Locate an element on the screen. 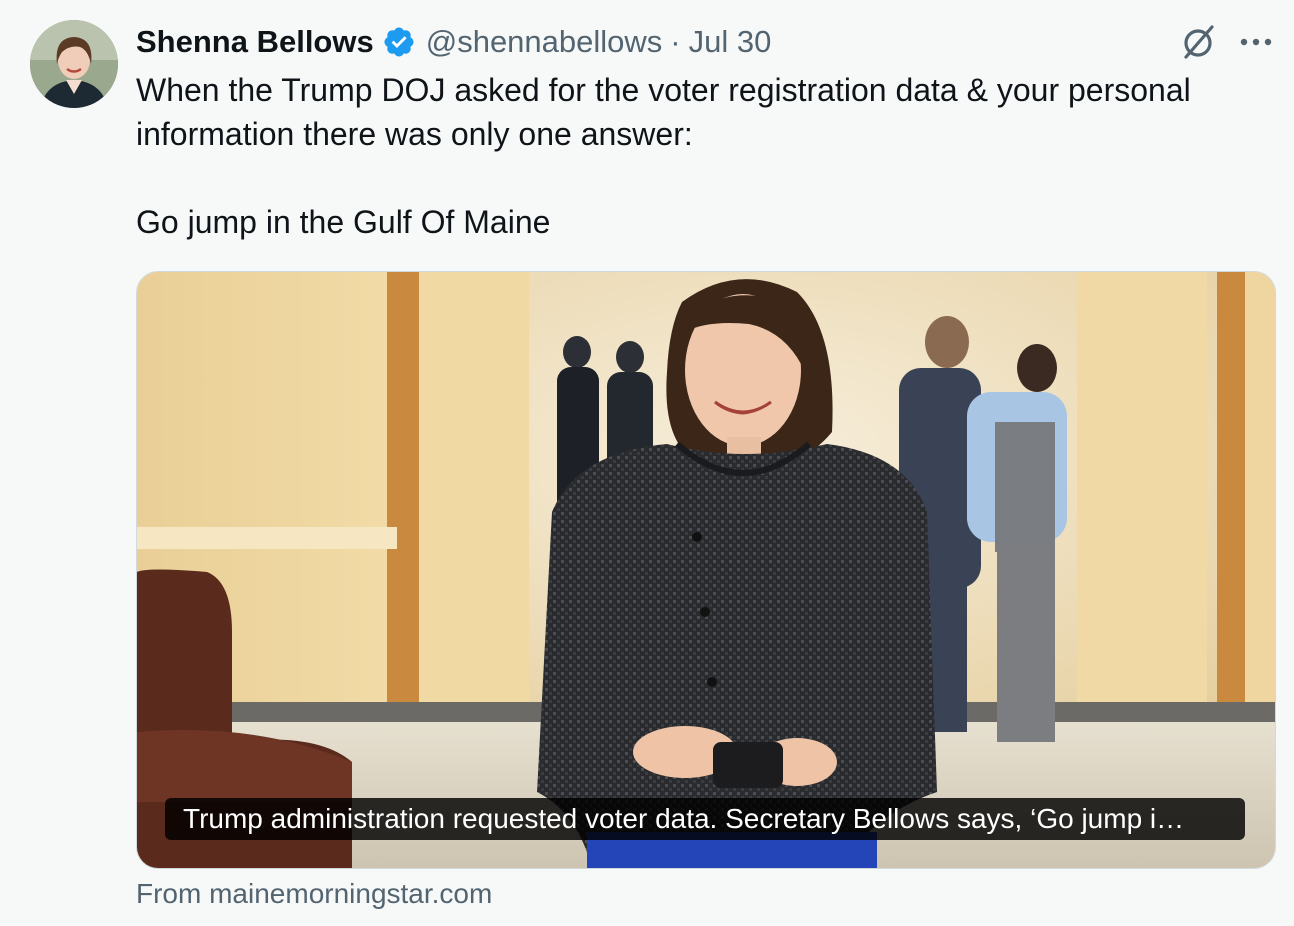 This screenshot has height=926, width=1294. avatar-image is located at coordinates (74, 64).